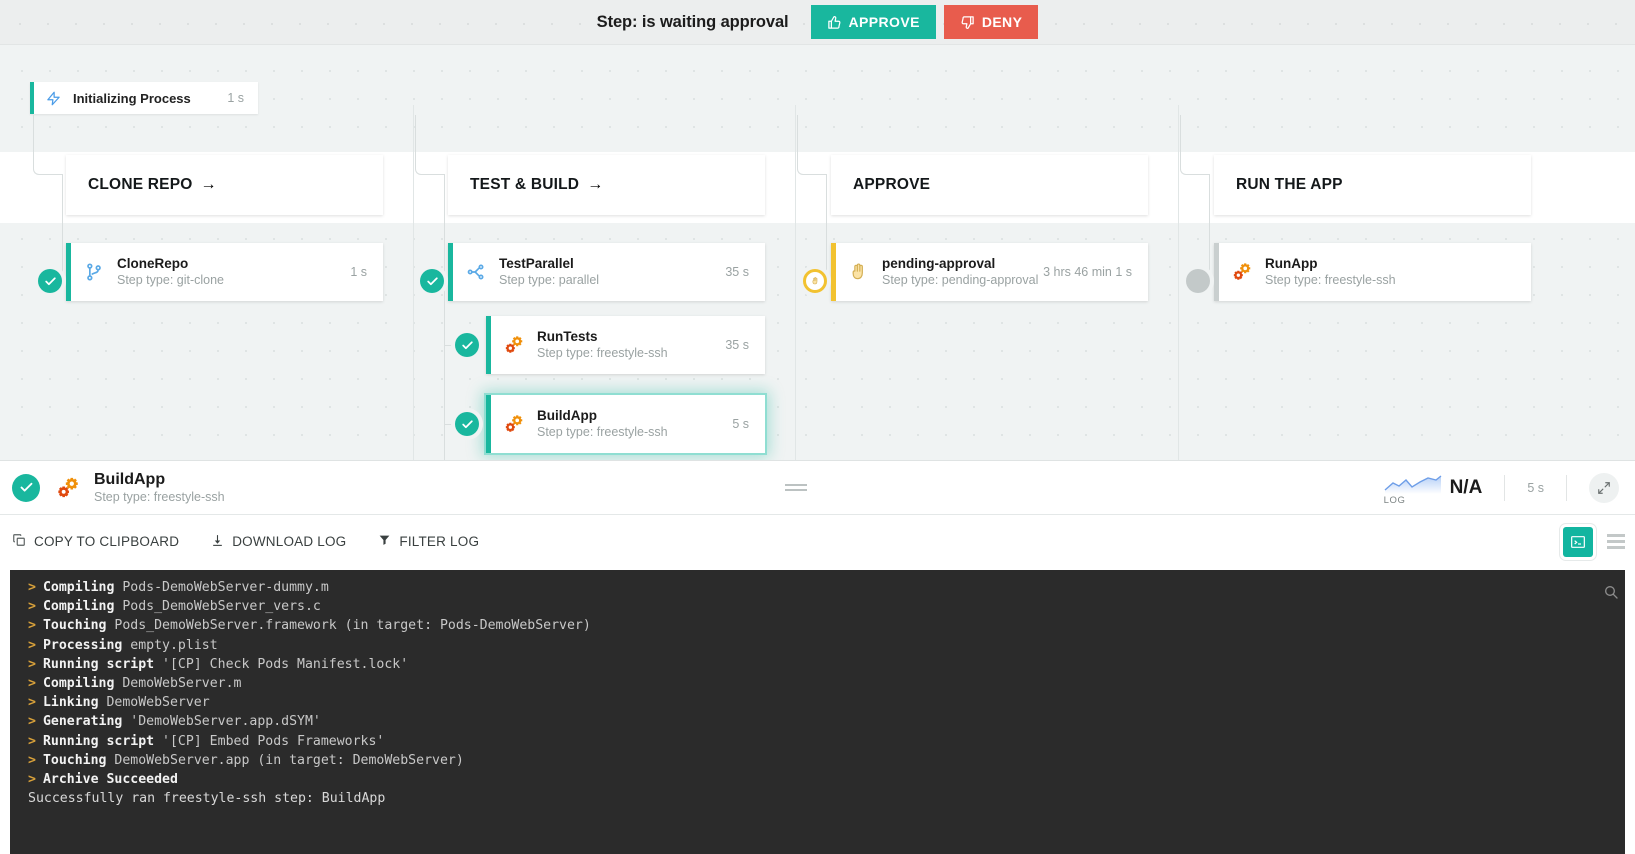  What do you see at coordinates (153, 263) in the screenshot?
I see `step-name: CloneRepo` at bounding box center [153, 263].